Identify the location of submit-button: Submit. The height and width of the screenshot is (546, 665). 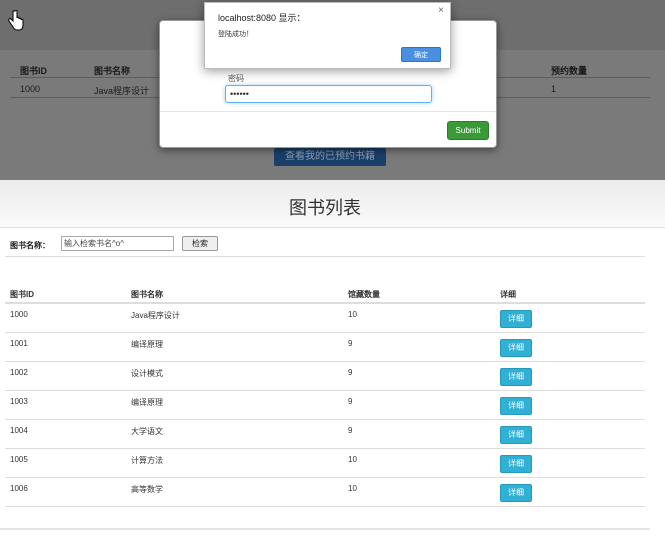
(468, 130).